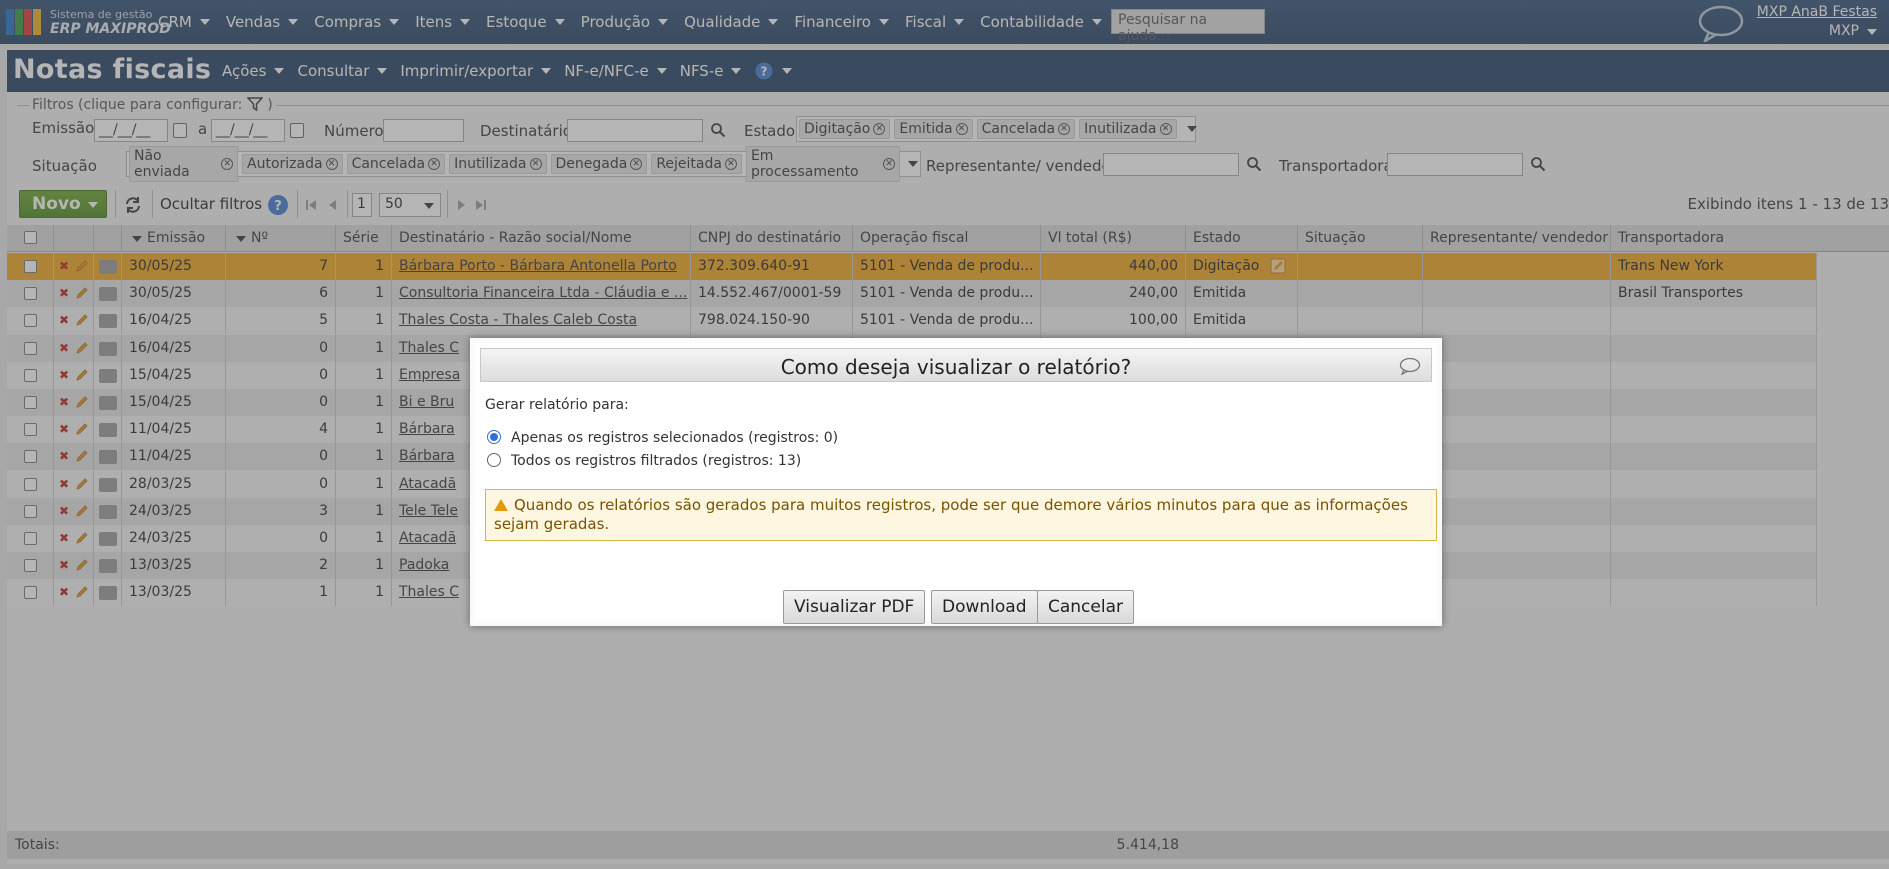 The height and width of the screenshot is (869, 1889). I want to click on dialog-title: Como deseja visualizar o relatório?, so click(956, 367).